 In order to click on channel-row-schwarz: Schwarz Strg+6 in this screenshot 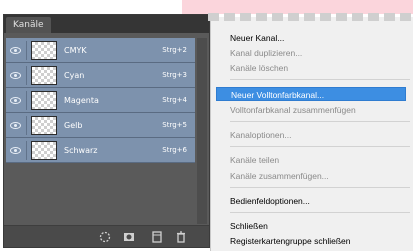, I will do `click(100, 150)`.